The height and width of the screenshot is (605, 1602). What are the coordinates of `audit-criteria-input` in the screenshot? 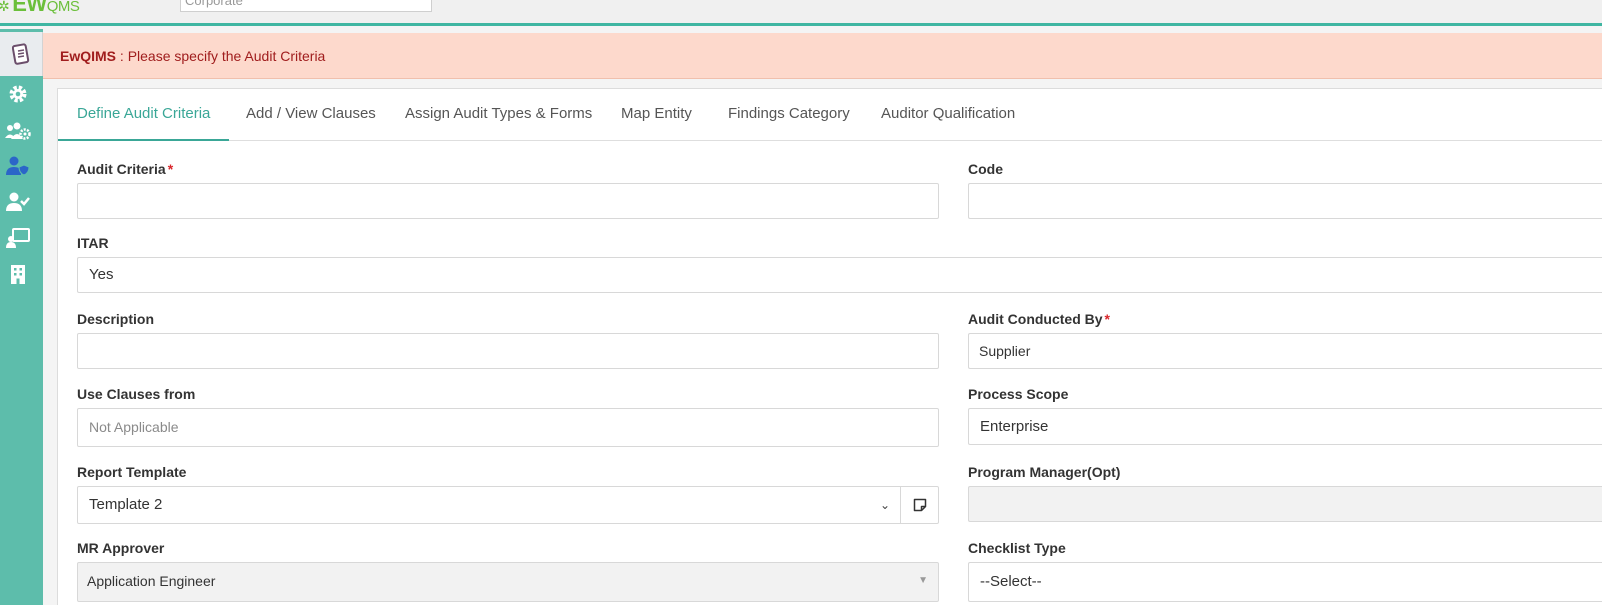 It's located at (508, 201).